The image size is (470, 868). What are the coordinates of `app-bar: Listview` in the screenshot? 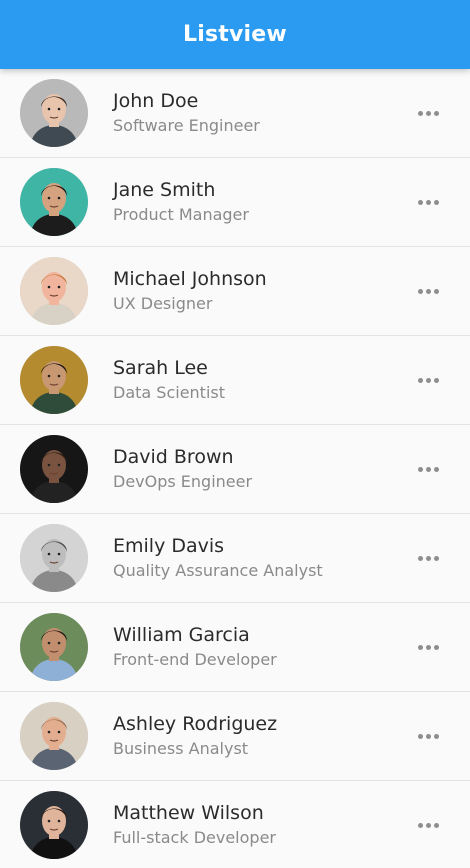 It's located at (235, 34).